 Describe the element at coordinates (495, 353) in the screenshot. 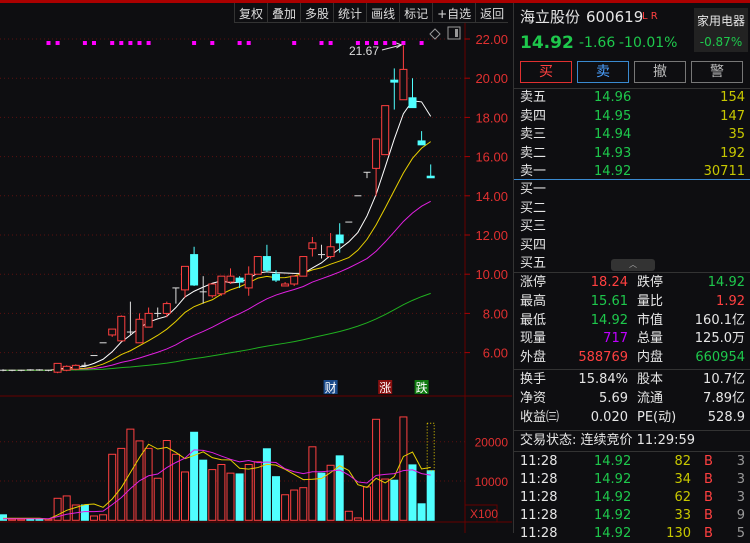

I see `price-tick-label: 6.00` at that location.